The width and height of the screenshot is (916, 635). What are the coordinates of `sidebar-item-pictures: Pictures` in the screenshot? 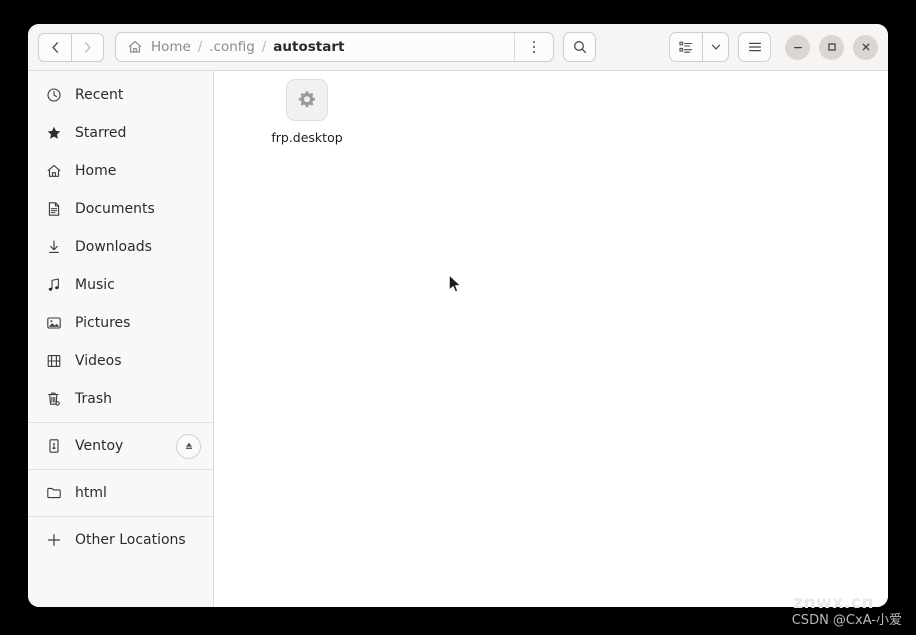 It's located at (120, 323).